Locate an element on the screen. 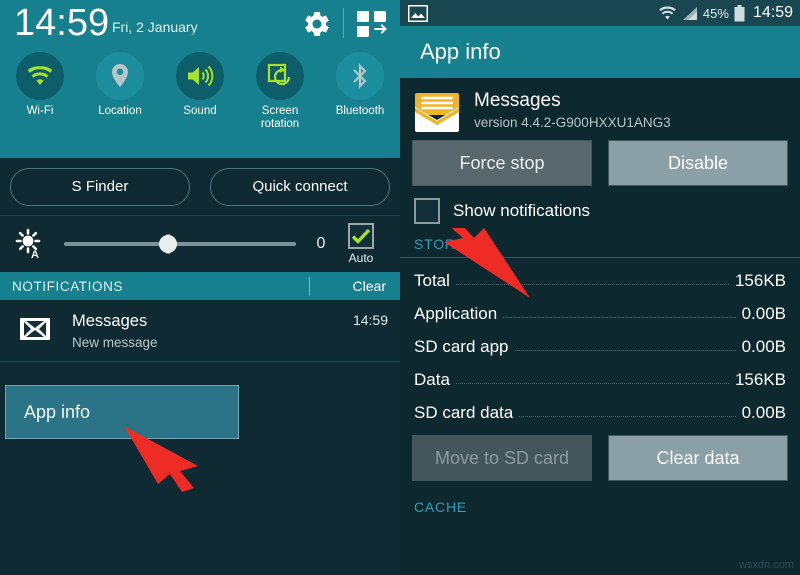 The image size is (800, 575). toggle-location-circle is located at coordinates (120, 76).